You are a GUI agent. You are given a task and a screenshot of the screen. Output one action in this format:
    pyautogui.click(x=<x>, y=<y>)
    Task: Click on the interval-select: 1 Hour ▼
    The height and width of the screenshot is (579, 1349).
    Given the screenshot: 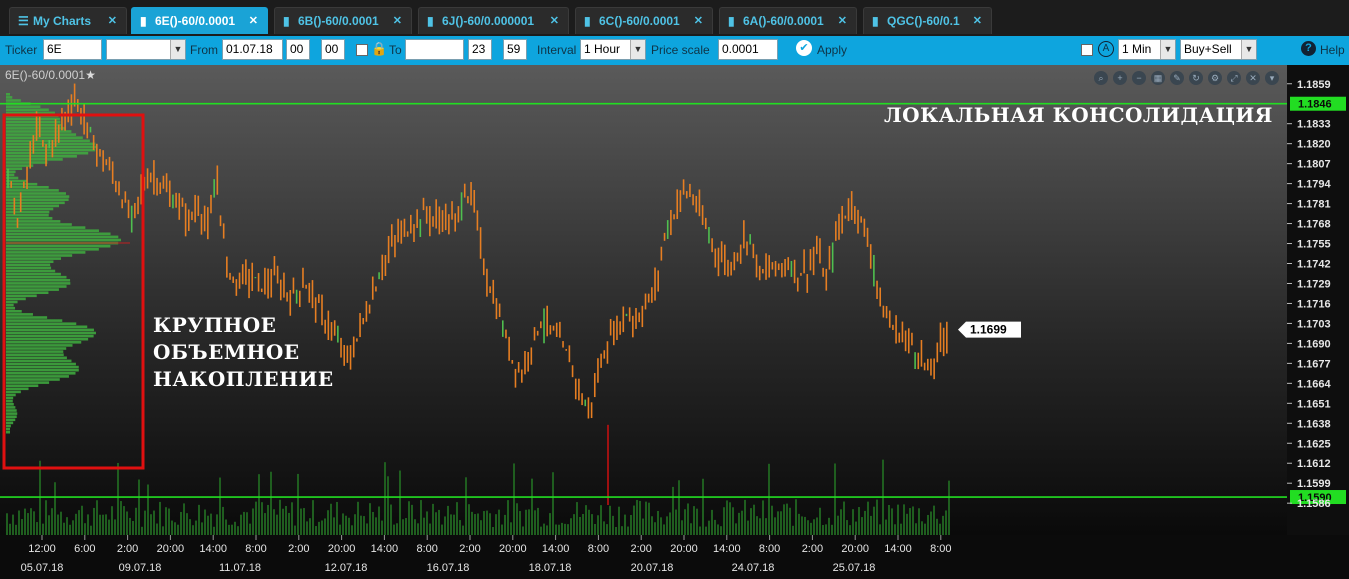 What is the action you would take?
    pyautogui.click(x=613, y=49)
    